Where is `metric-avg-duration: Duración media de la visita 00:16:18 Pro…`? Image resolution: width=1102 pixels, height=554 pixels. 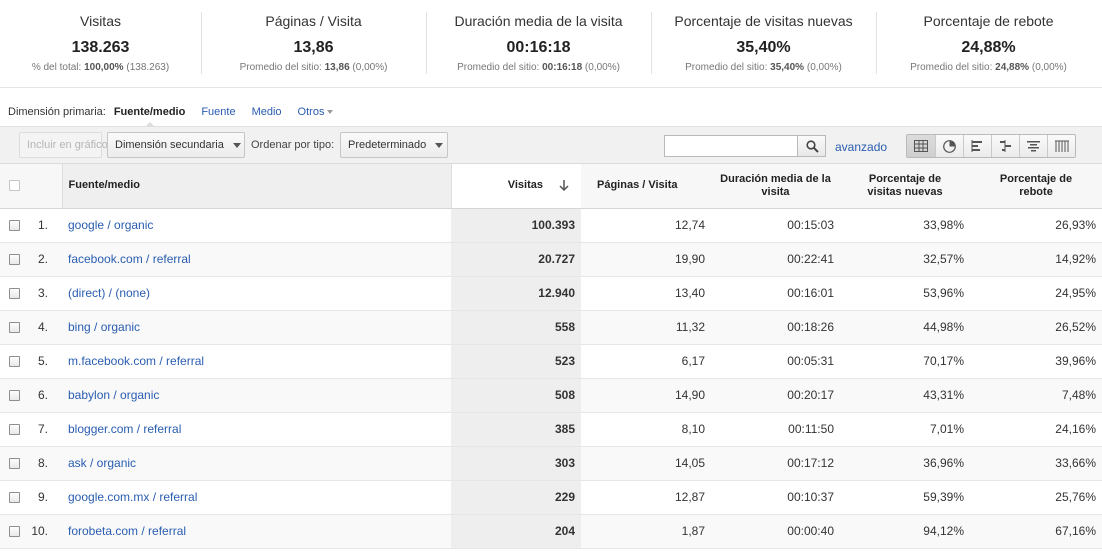
metric-avg-duration: Duración media de la visita 00:16:18 Pro… is located at coordinates (538, 43).